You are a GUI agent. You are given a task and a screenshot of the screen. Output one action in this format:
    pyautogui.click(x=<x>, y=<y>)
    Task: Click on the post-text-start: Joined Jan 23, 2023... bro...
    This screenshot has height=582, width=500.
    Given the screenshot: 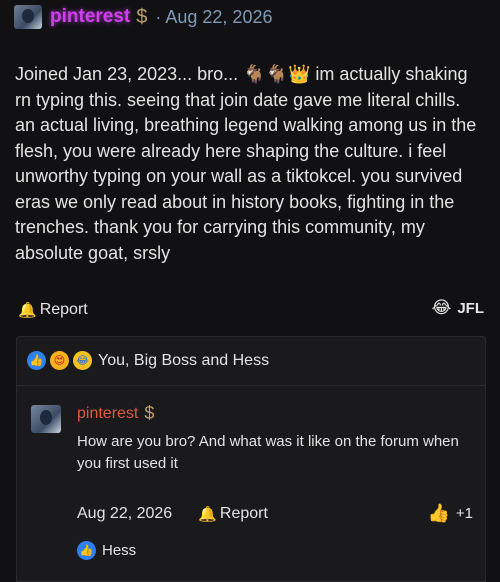 What is the action you would take?
    pyautogui.click(x=129, y=74)
    